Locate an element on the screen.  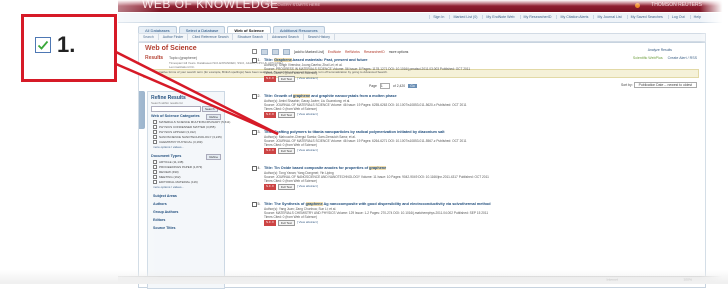
check-icon is located at coordinates (43, 45).